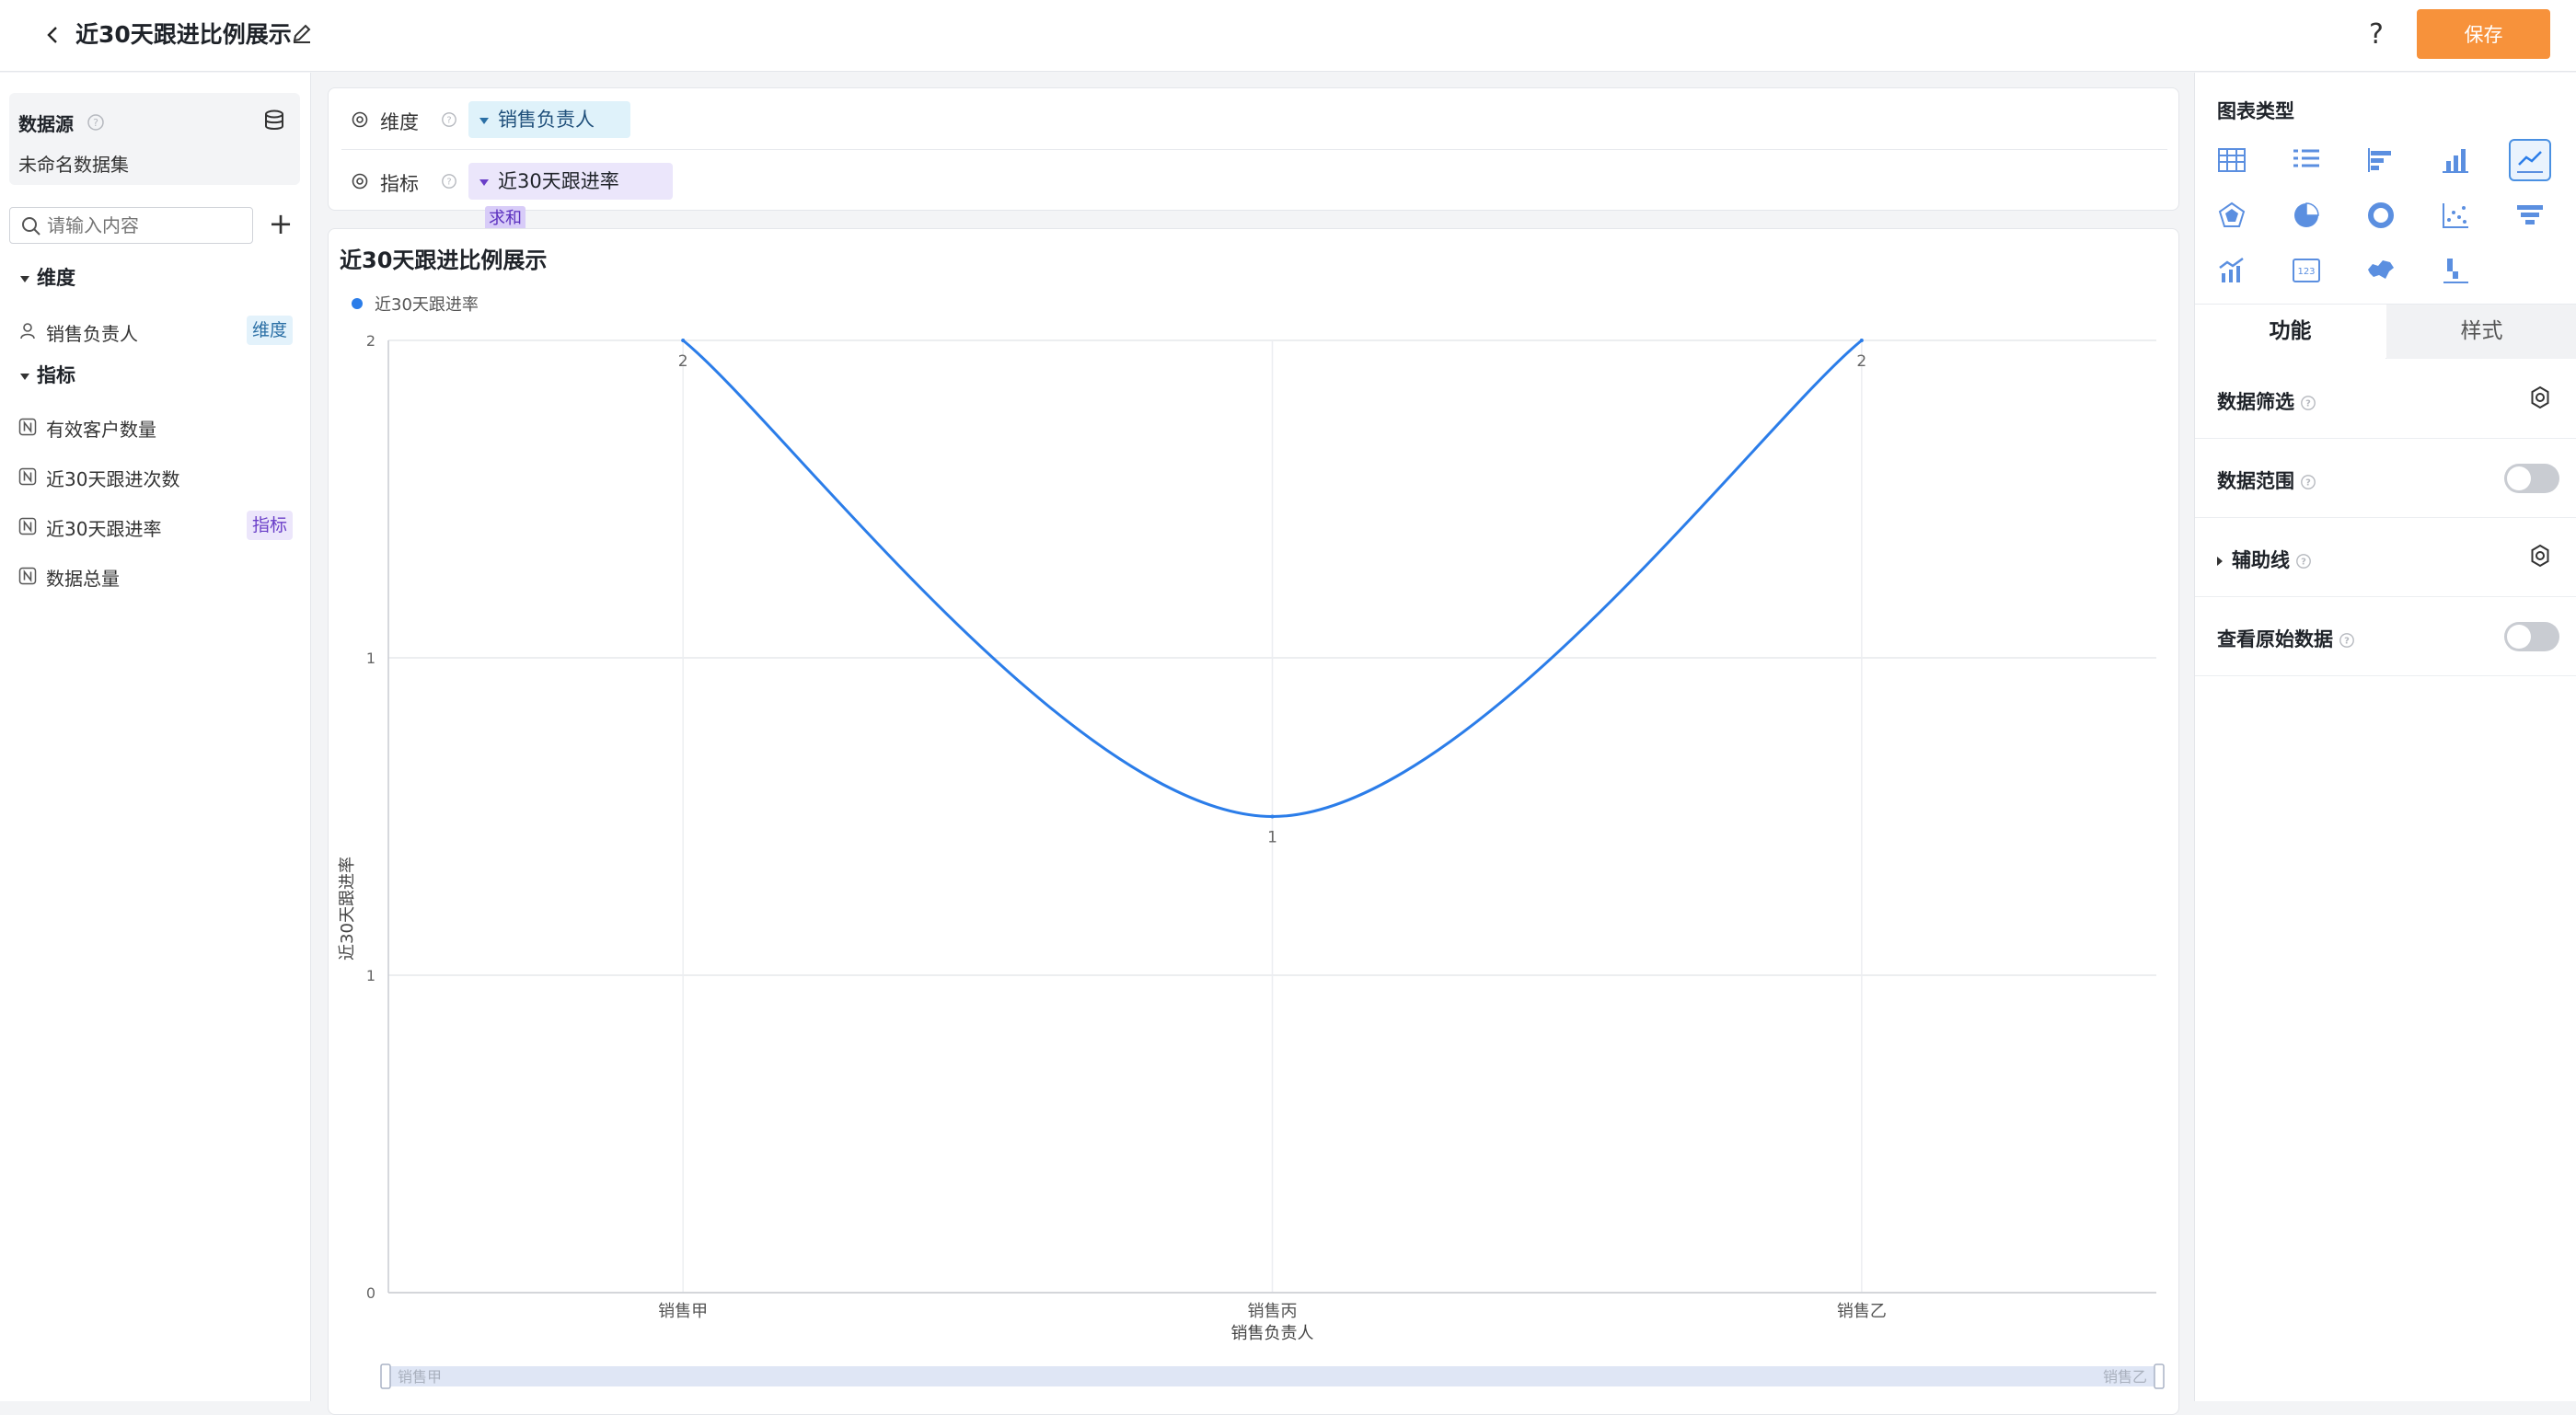  Describe the element at coordinates (2306, 160) in the screenshot. I see `chart-type-detail-table-icon` at that location.